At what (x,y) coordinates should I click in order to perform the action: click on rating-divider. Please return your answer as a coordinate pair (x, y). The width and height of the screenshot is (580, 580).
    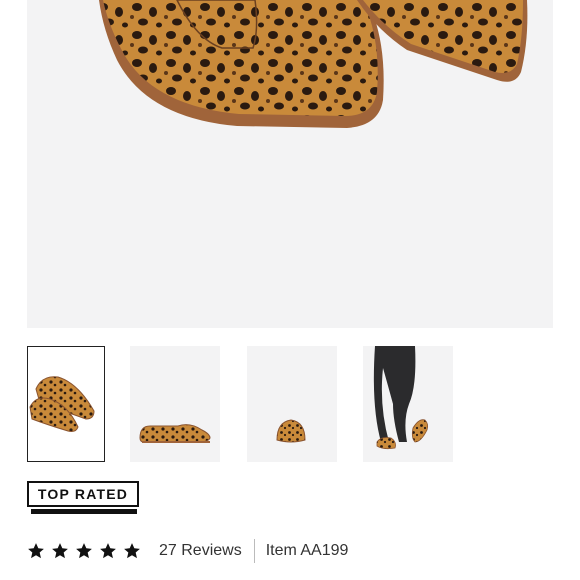
    Looking at the image, I should click on (254, 551).